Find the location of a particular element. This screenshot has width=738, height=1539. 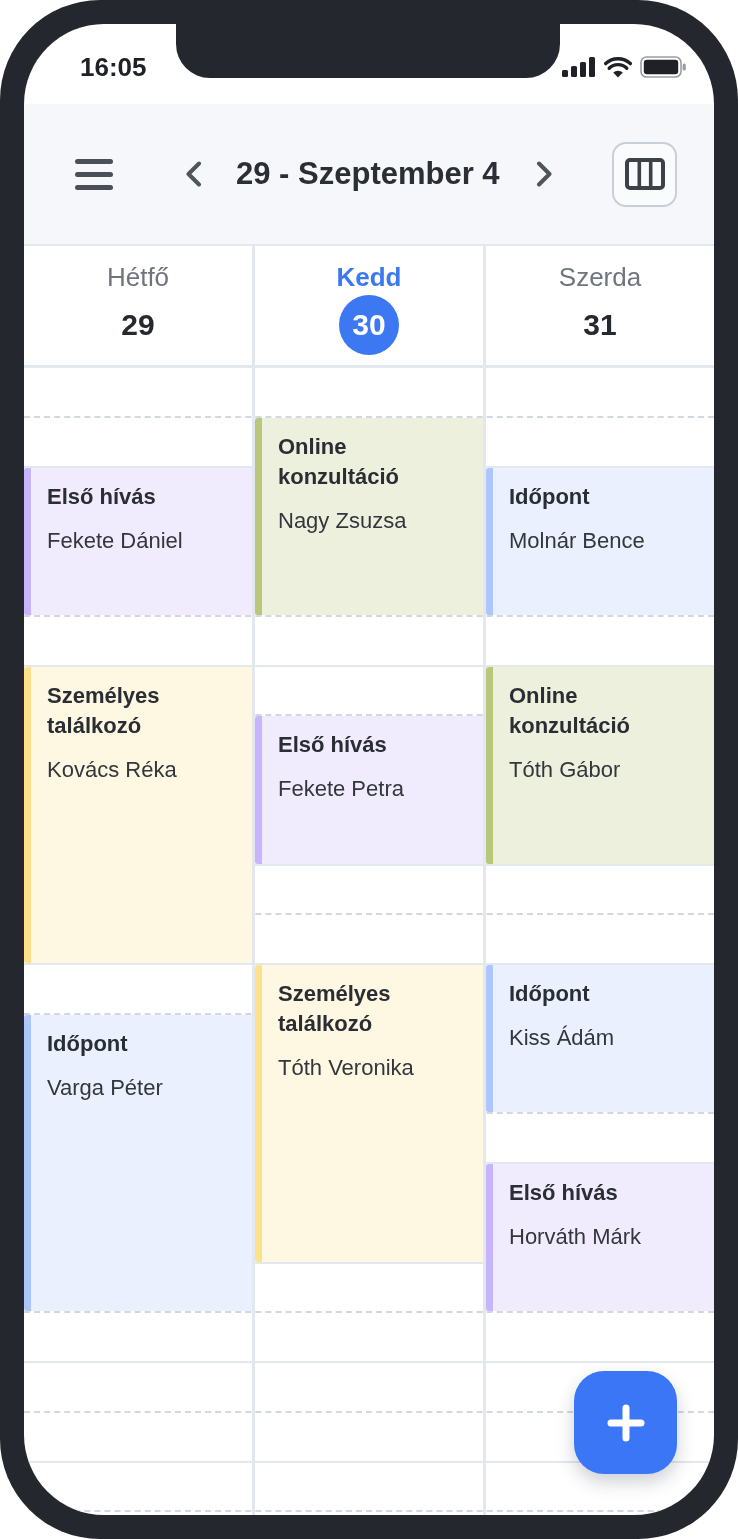

columns-icon is located at coordinates (644, 174).